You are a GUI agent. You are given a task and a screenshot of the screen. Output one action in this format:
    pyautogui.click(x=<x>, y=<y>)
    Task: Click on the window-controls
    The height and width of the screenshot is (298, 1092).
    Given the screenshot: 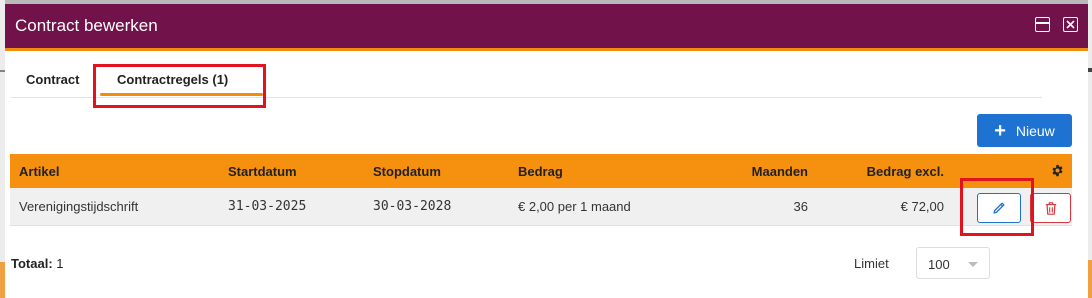 What is the action you would take?
    pyautogui.click(x=1056, y=24)
    